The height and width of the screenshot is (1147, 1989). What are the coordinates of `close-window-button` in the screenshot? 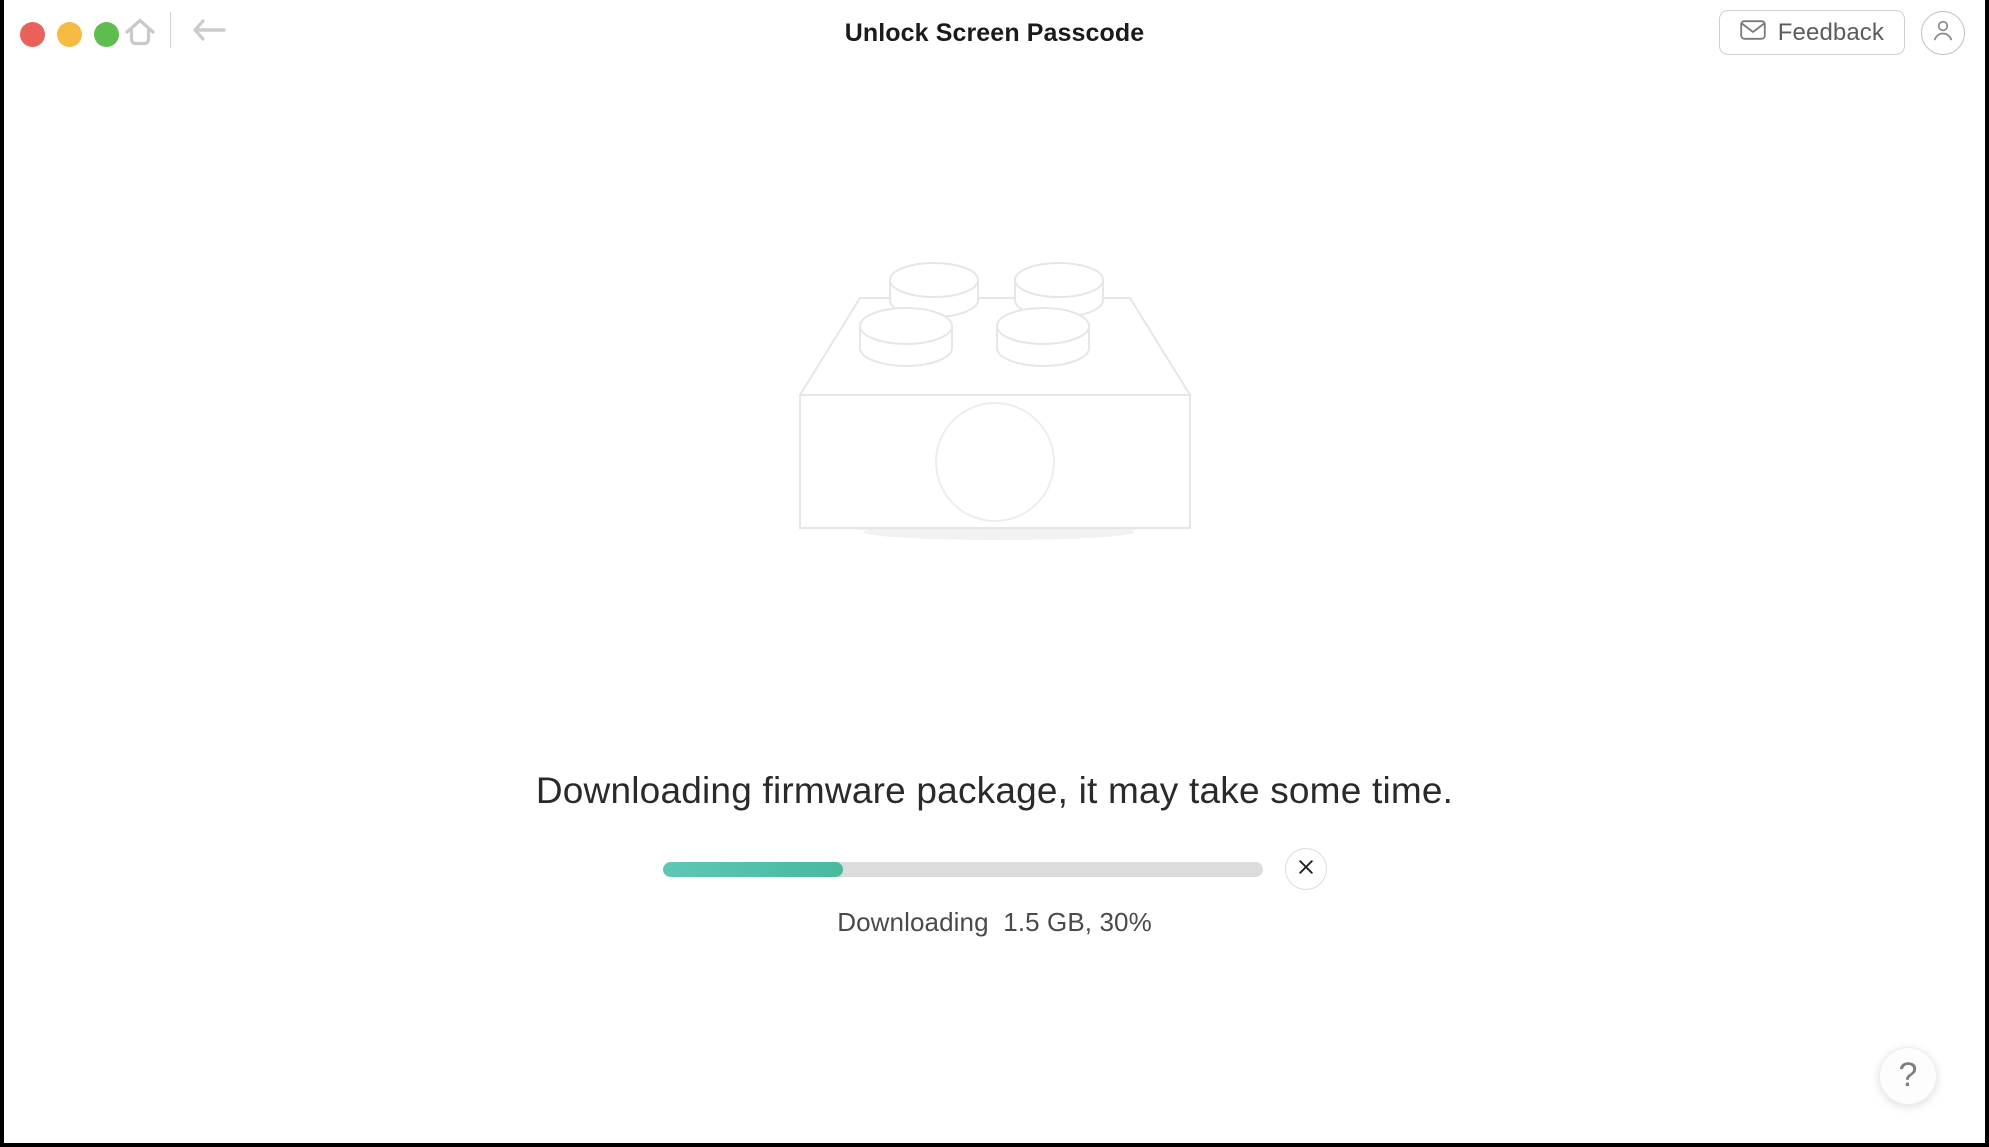 It's located at (32, 34).